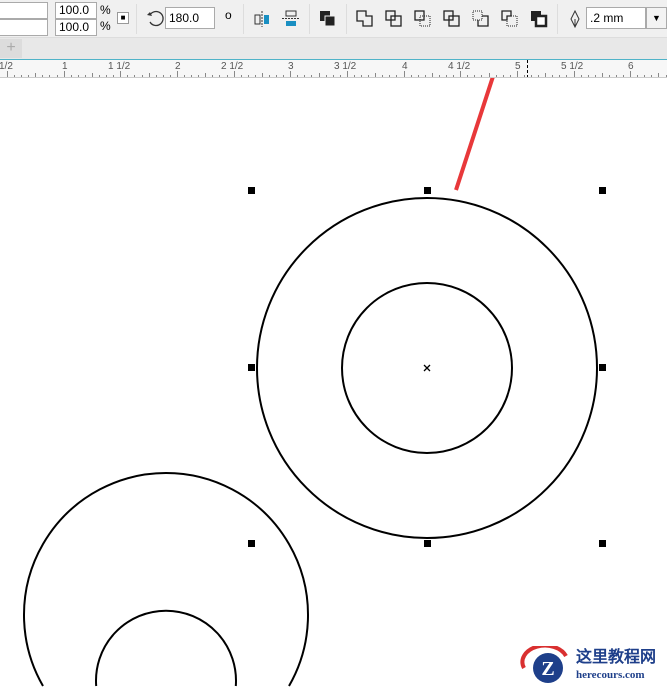  I want to click on add-page-icon: +, so click(11, 48).